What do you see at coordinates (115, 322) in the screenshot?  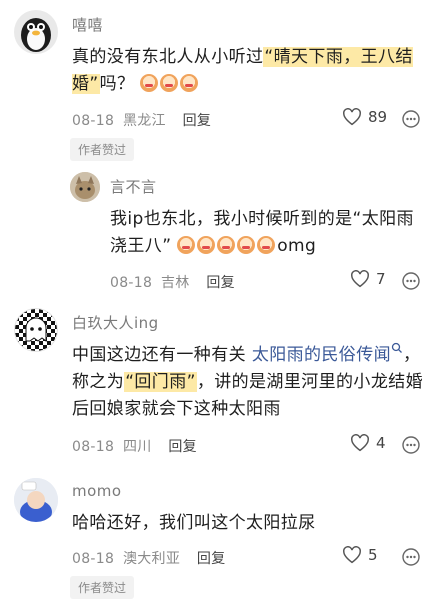 I see `username: 白玖大人ing` at bounding box center [115, 322].